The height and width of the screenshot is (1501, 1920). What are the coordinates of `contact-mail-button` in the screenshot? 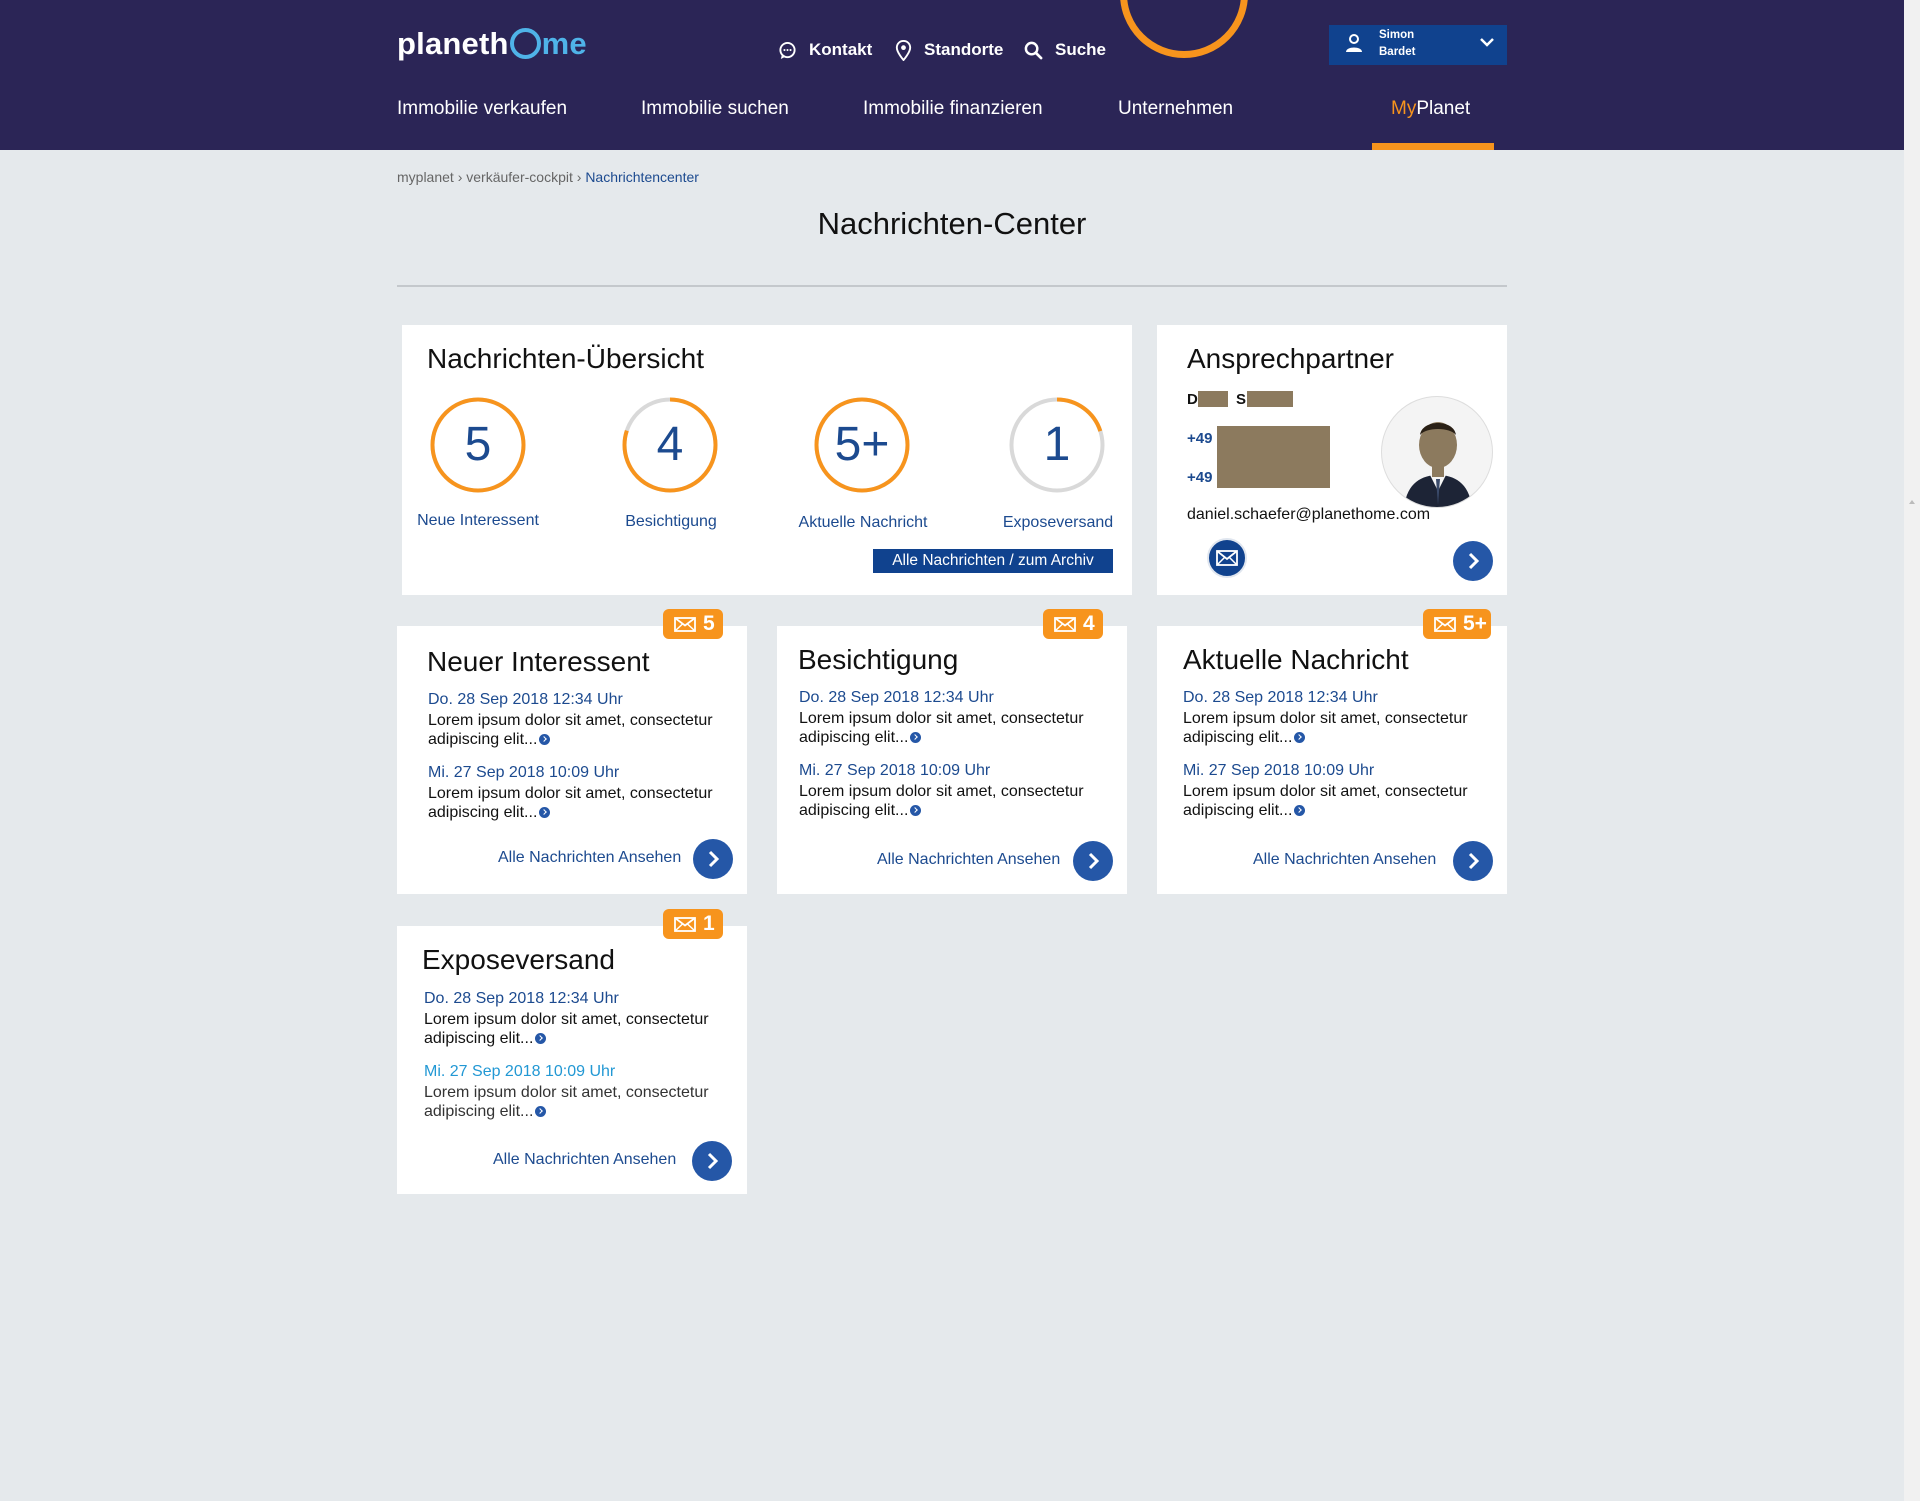 It's located at (1227, 558).